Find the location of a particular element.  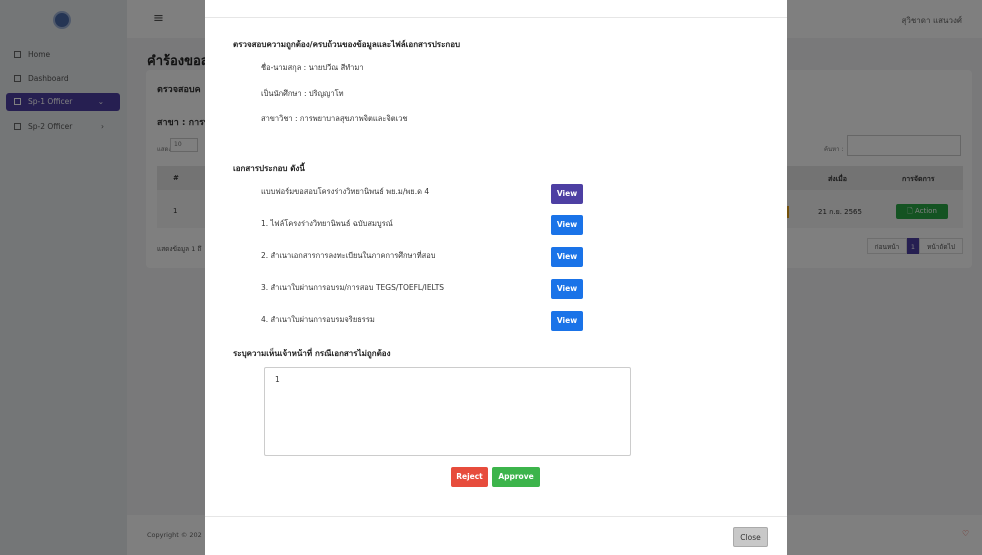

student-name: ชื่อ-นามสกุล : นายปวีณ สีทำมา is located at coordinates (312, 67).